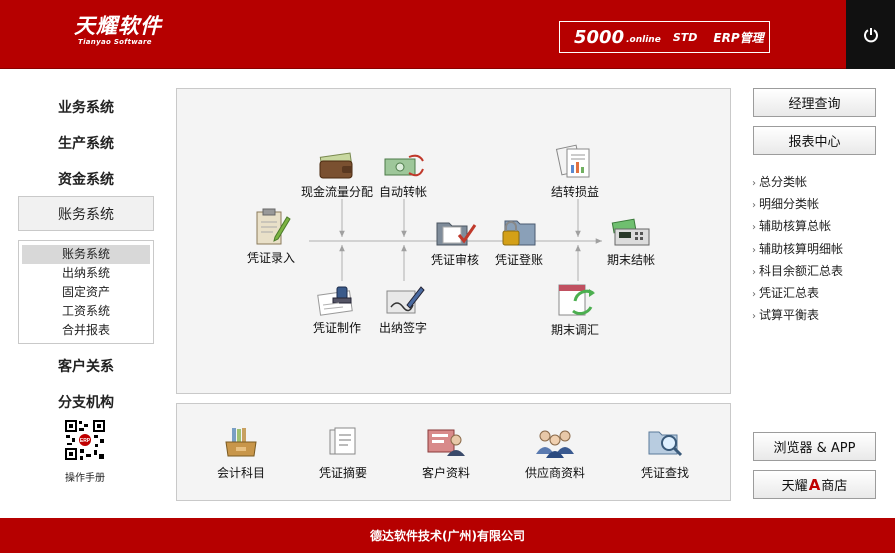 Image resolution: width=895 pixels, height=553 pixels. What do you see at coordinates (343, 473) in the screenshot?
I see `tool-voucher-summary-label: 凭证摘要` at bounding box center [343, 473].